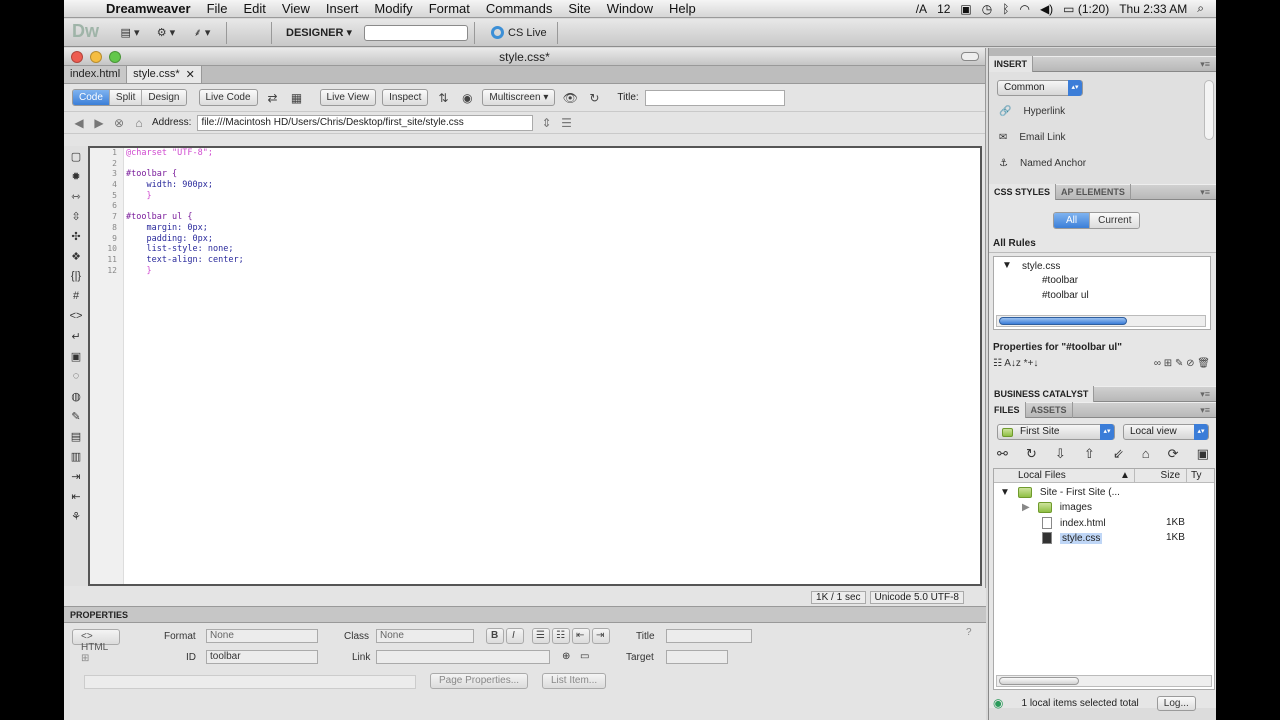 The image size is (1280, 720). Describe the element at coordinates (519, 8) in the screenshot. I see `menu-commands: Commands` at that location.